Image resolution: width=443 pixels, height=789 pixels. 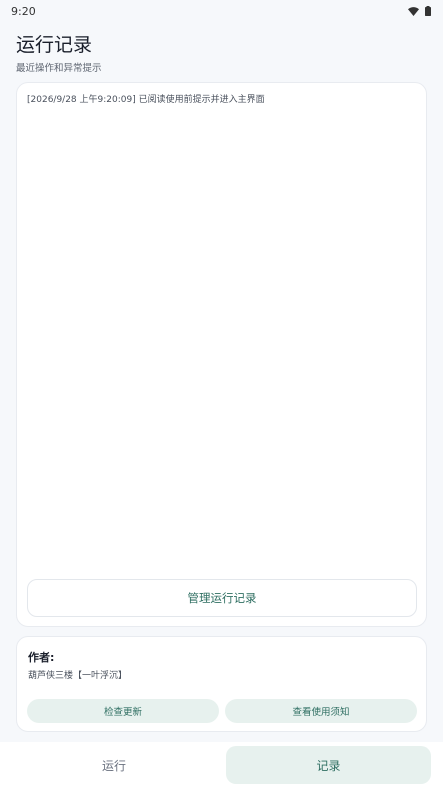 What do you see at coordinates (41, 657) in the screenshot?
I see `author-label: 作者:` at bounding box center [41, 657].